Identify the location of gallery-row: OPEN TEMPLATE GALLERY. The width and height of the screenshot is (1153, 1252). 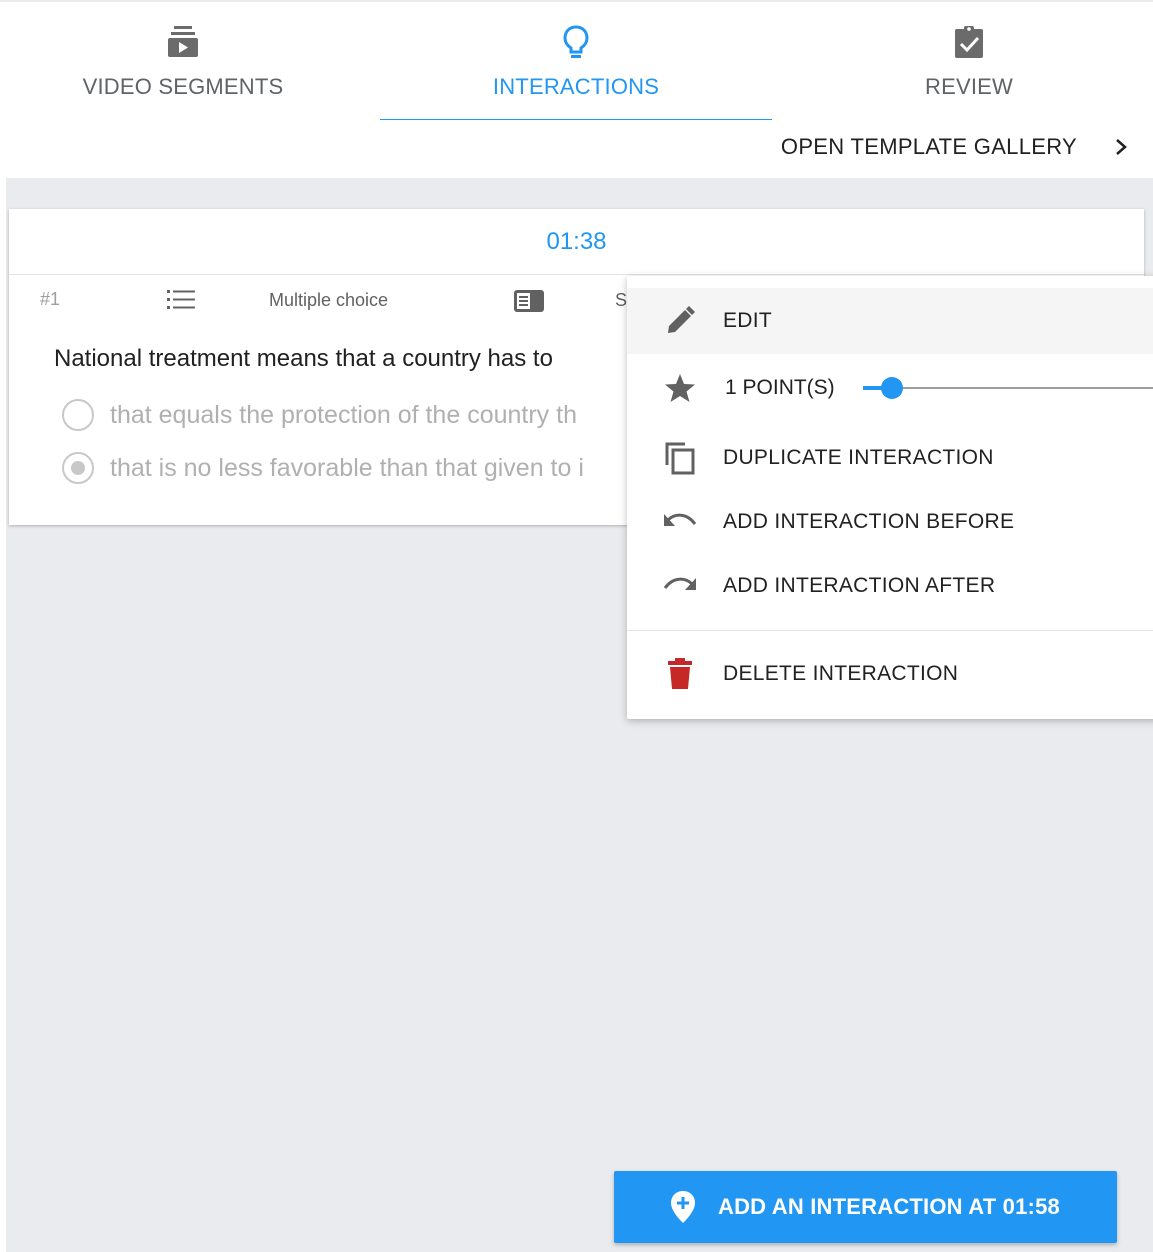
(576, 149).